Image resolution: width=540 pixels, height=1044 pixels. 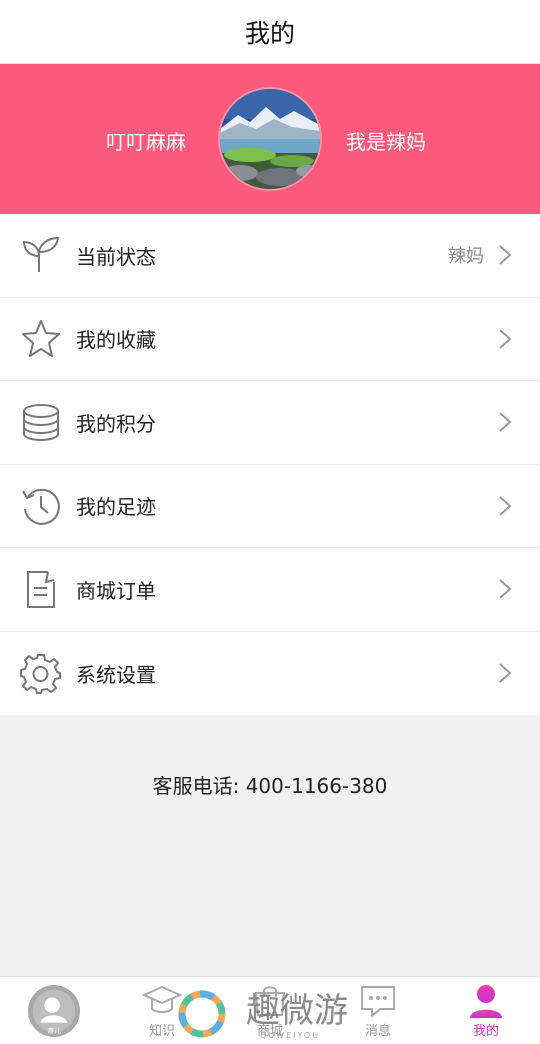 I want to click on avatar-landscape-image, so click(x=270, y=139).